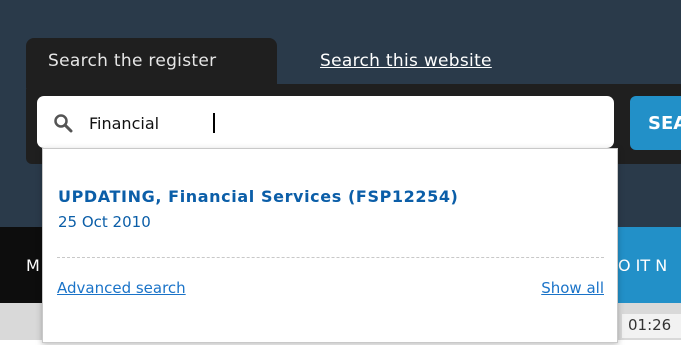 The image size is (681, 345). I want to click on nav-item-left: M, so click(33, 265).